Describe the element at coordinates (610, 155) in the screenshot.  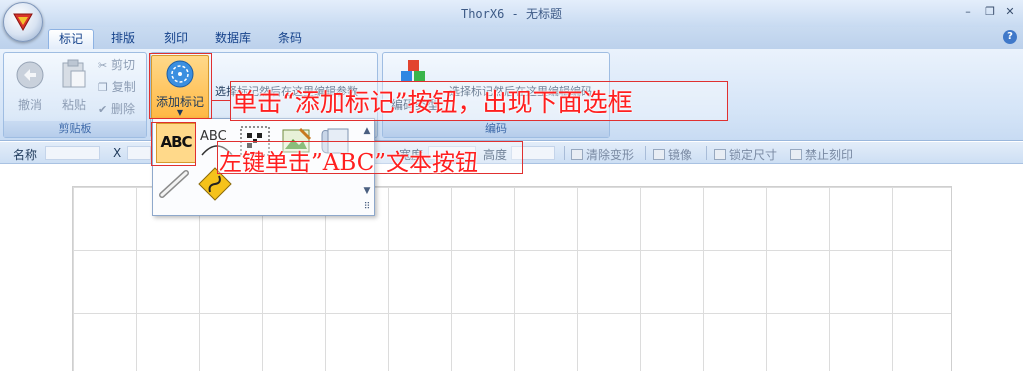
I see `clear-transform-label: 清除变形` at that location.